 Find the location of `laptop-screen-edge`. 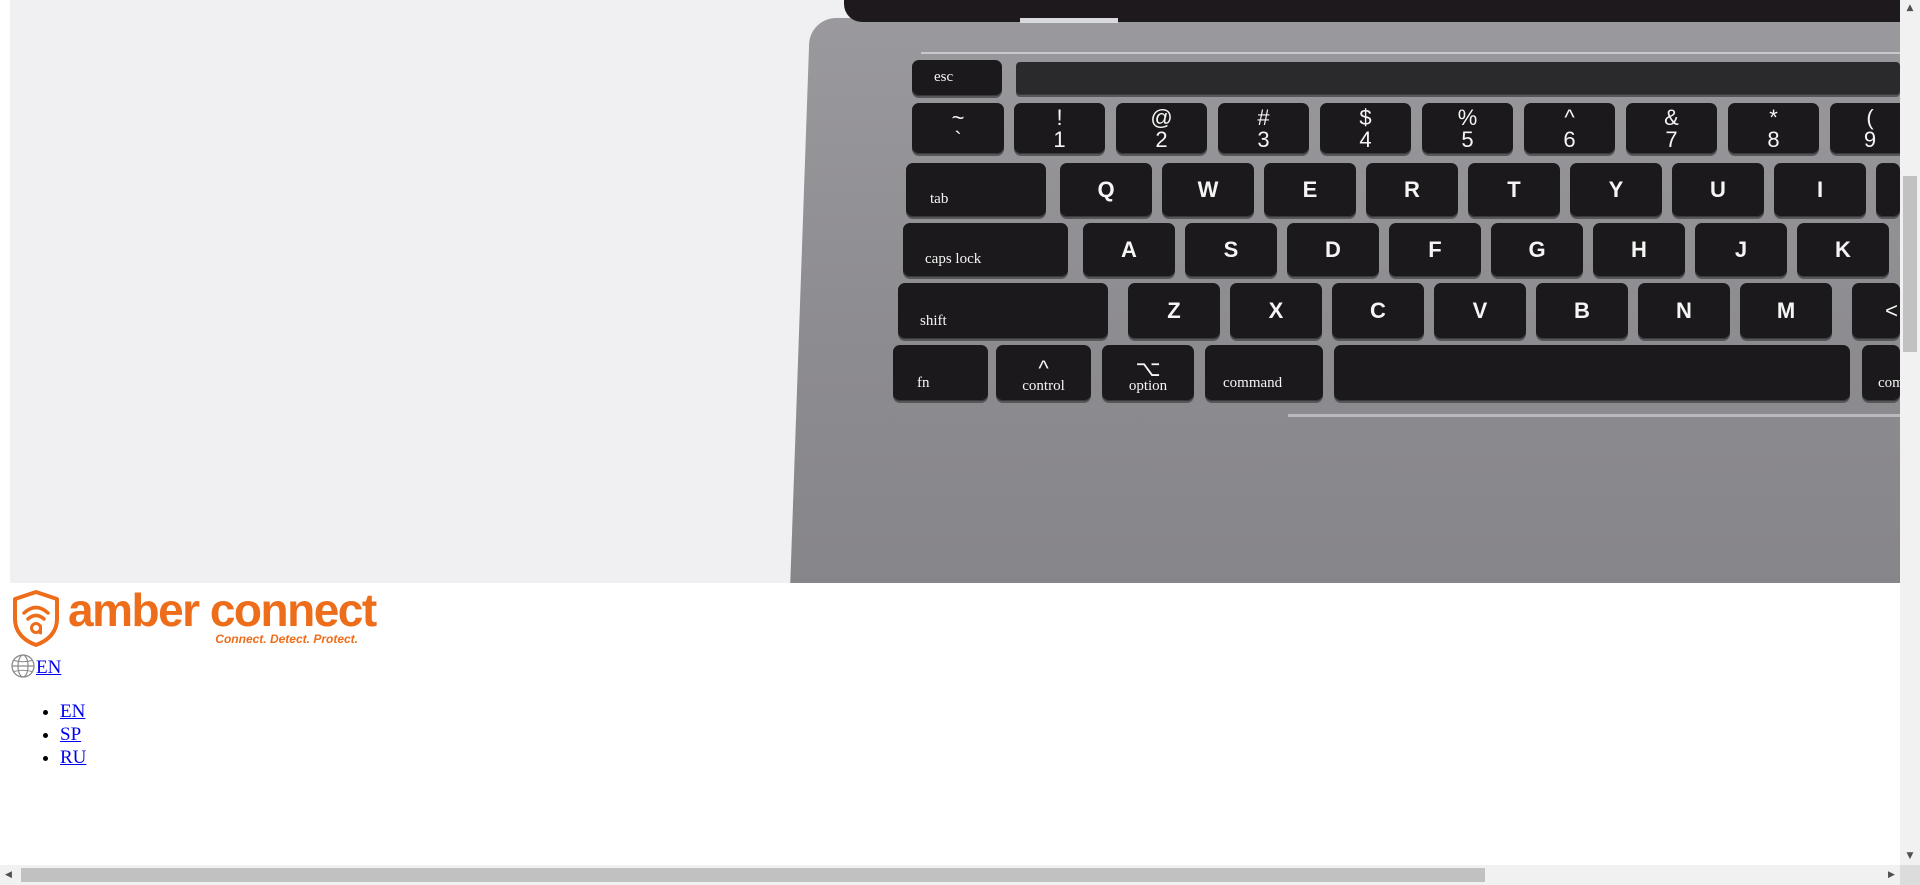

laptop-screen-edge is located at coordinates (1372, 11).